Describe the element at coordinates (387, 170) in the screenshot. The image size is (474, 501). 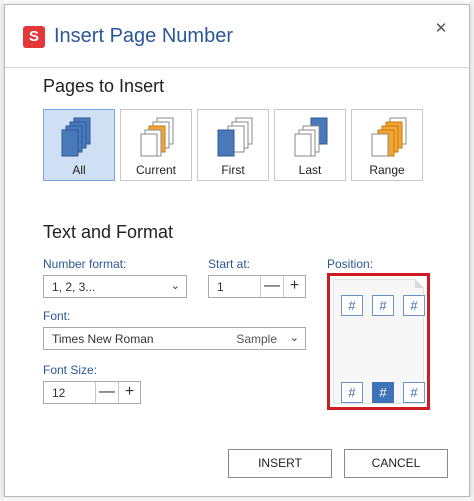
I see `tile-label: Range` at that location.